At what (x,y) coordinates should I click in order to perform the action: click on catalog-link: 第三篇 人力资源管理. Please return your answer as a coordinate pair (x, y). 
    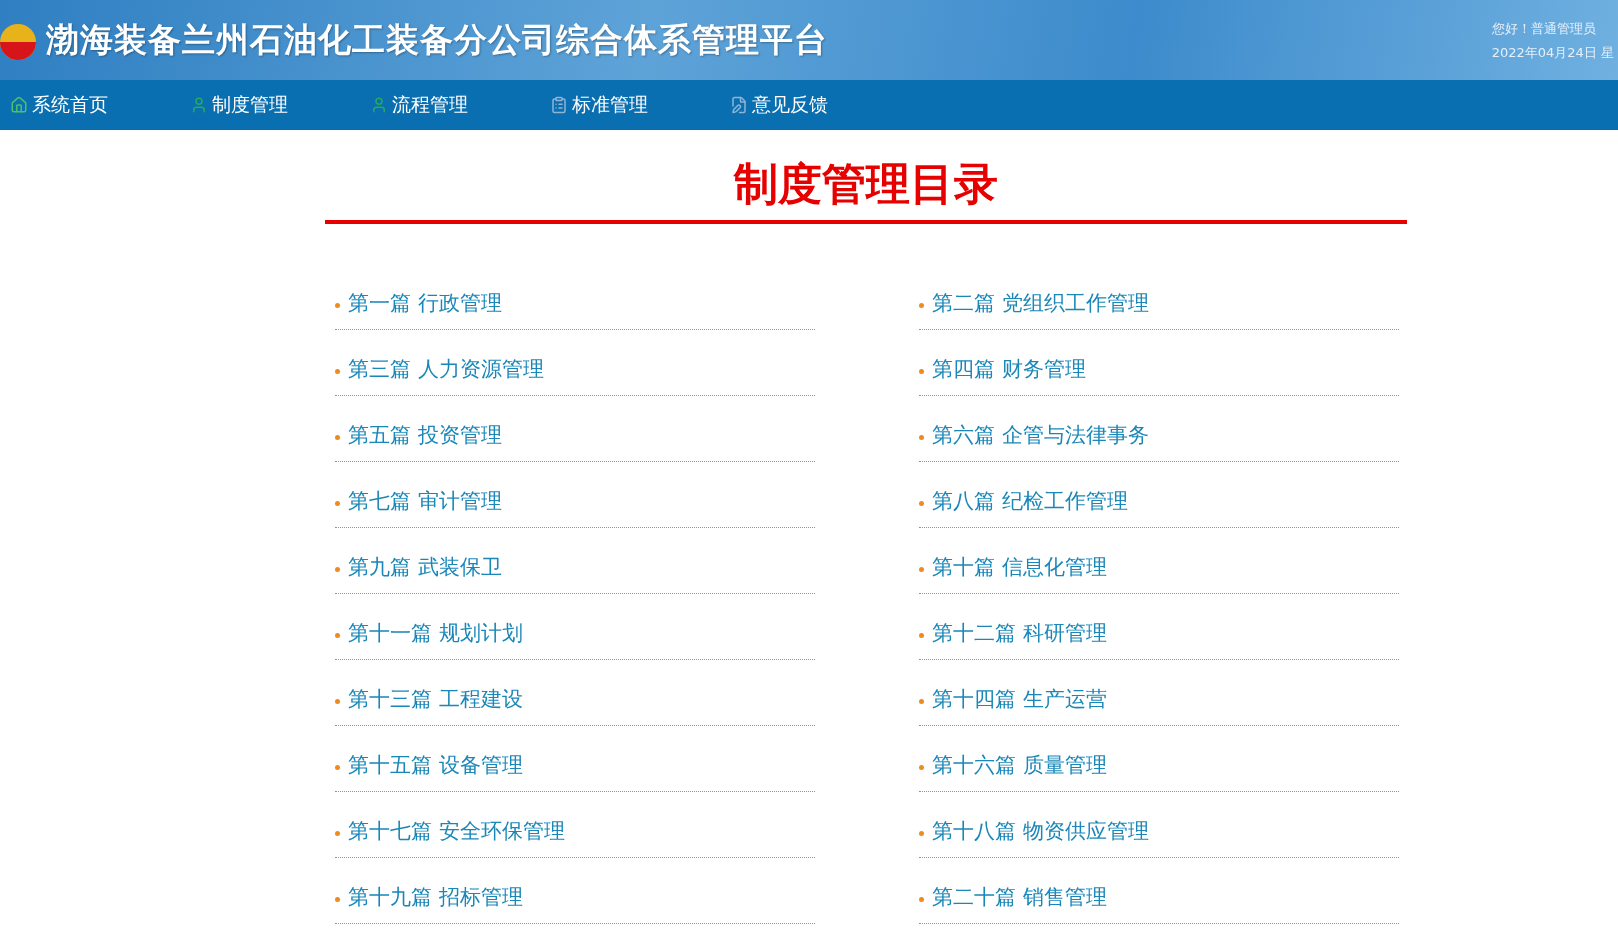
    Looking at the image, I should click on (575, 363).